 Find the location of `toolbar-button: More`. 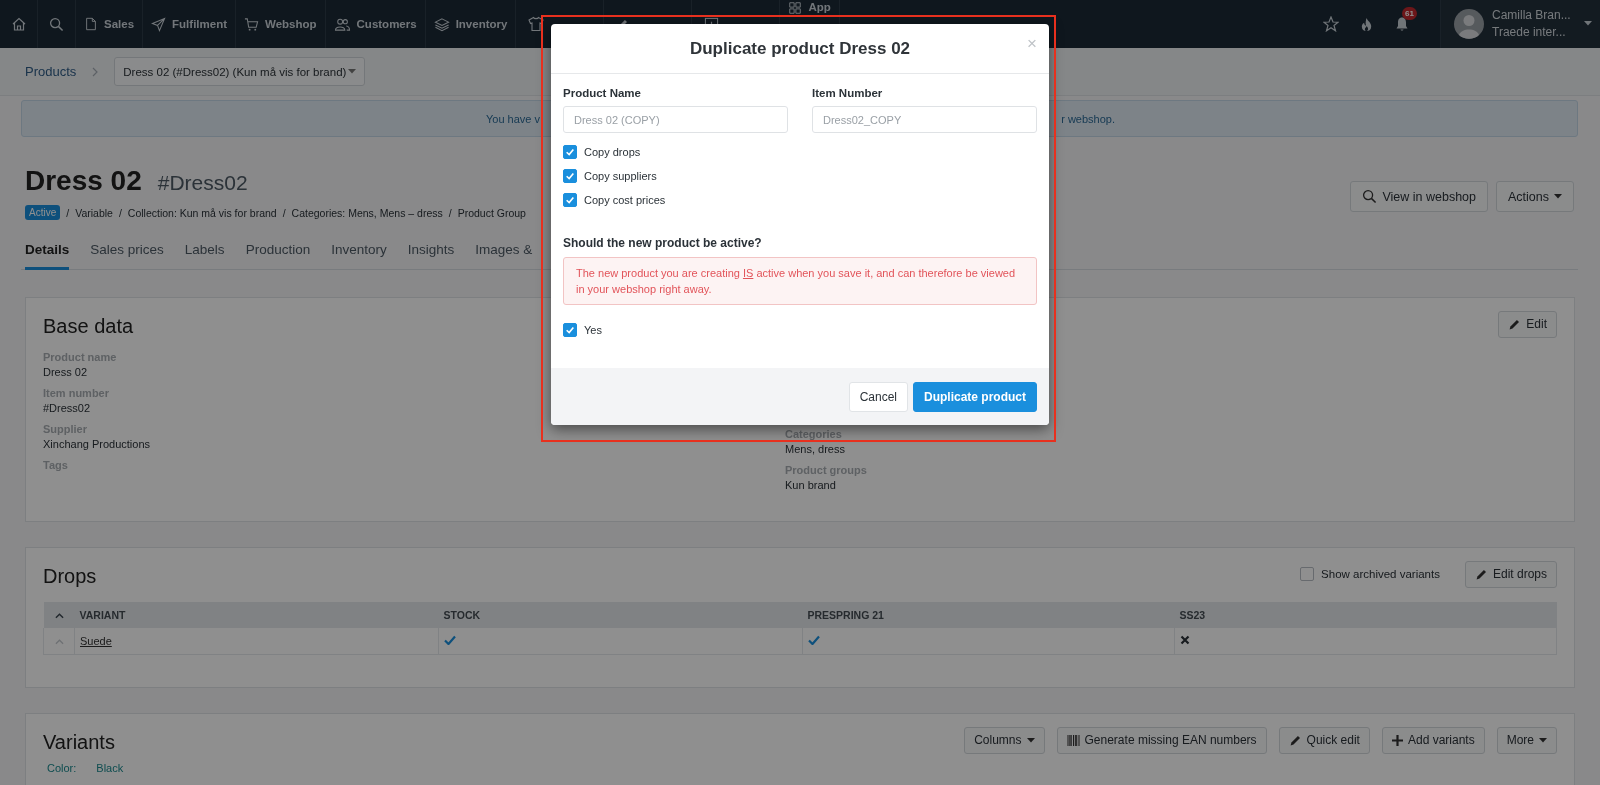

toolbar-button: More is located at coordinates (1526, 740).